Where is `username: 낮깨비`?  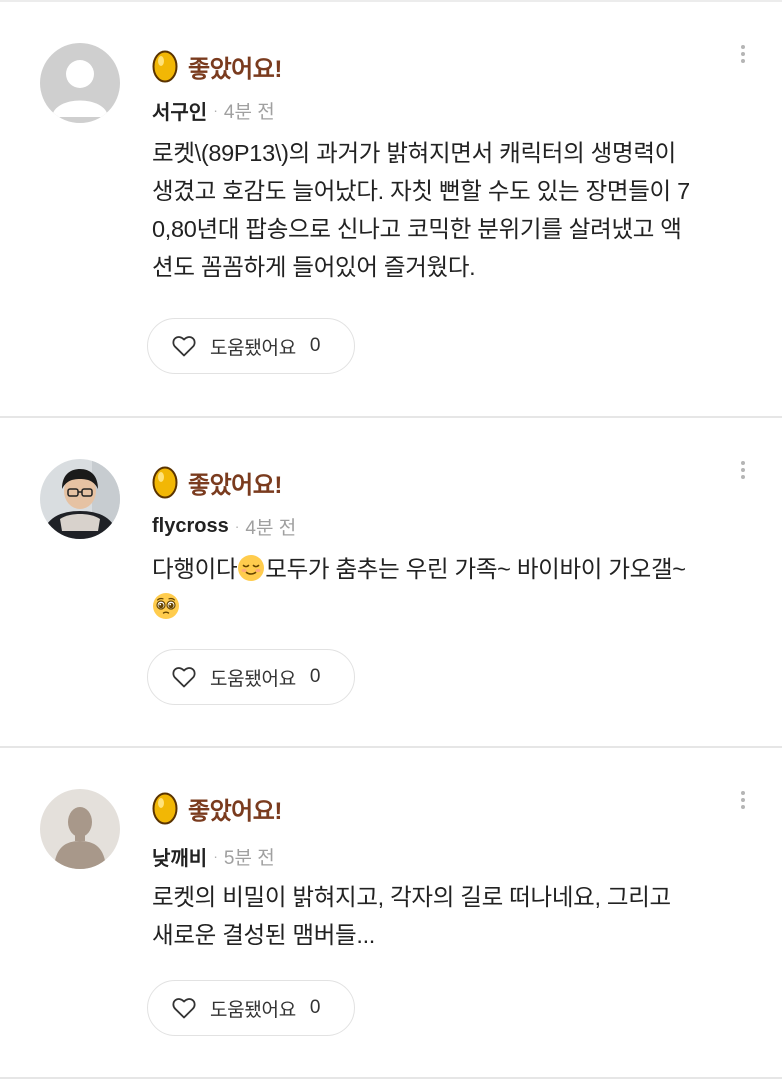
username: 낮깨비 is located at coordinates (179, 856).